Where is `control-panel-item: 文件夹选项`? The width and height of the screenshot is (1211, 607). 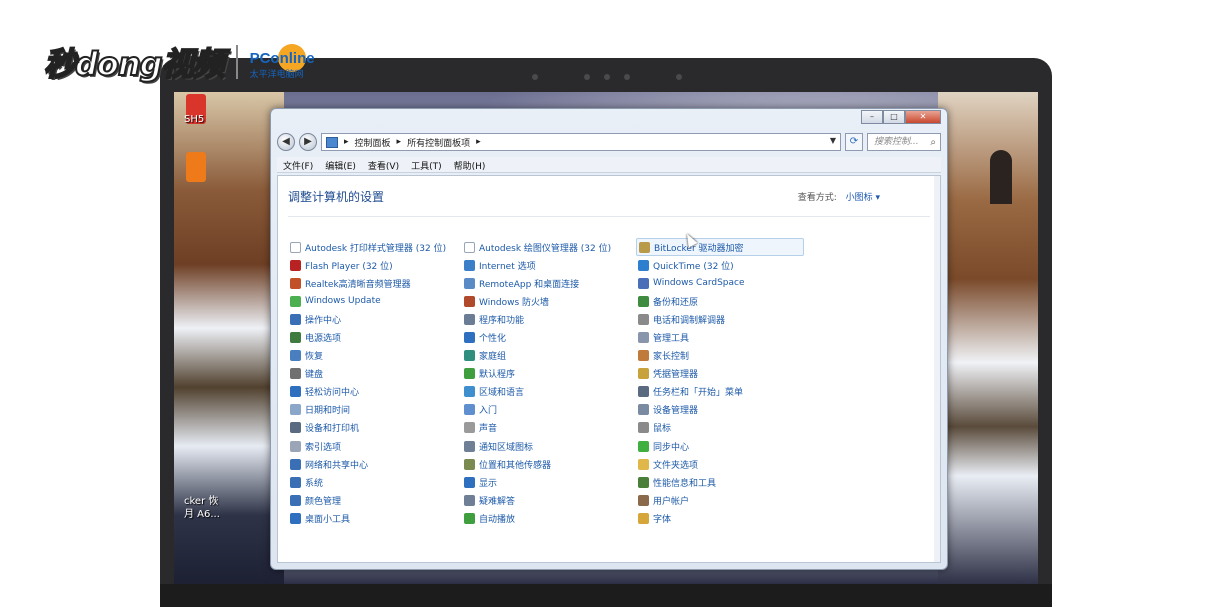 control-panel-item: 文件夹选项 is located at coordinates (723, 464).